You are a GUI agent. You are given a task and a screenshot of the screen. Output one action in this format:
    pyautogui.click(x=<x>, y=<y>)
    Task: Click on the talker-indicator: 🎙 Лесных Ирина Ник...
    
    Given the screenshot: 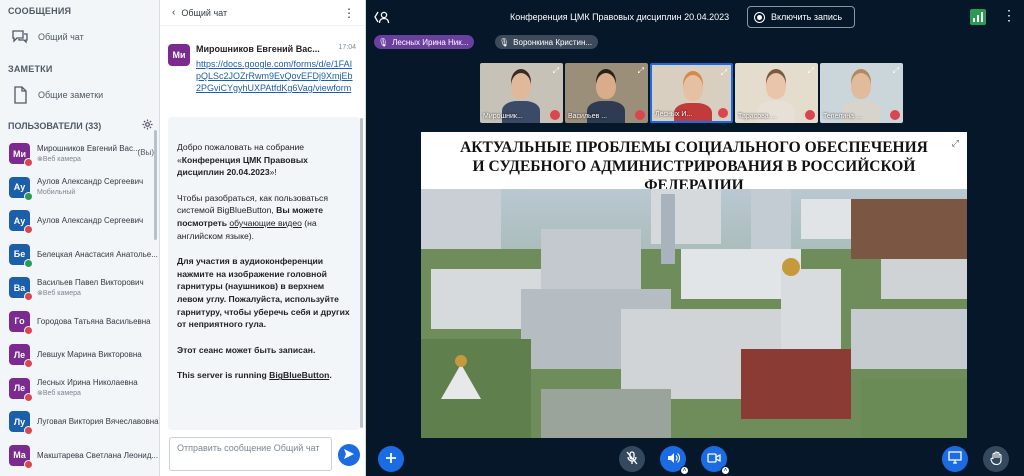 What is the action you would take?
    pyautogui.click(x=424, y=42)
    